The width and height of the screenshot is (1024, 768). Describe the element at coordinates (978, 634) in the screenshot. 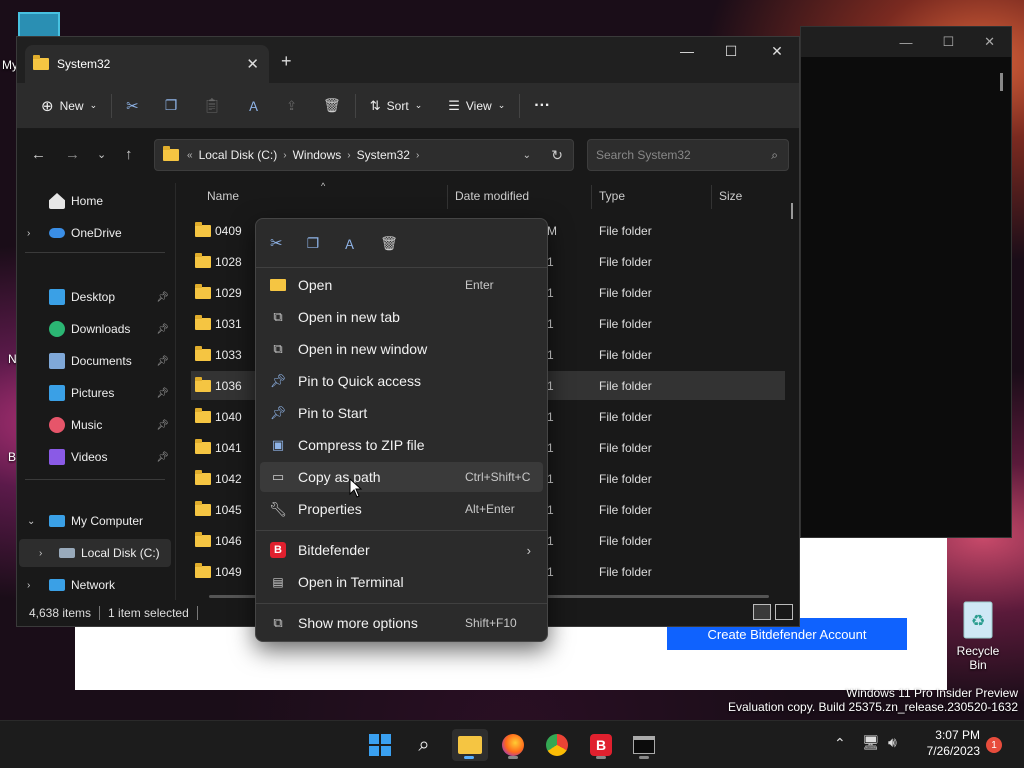

I see `recycle-bin-desktop-icon: ♻ Recycle Bin` at that location.